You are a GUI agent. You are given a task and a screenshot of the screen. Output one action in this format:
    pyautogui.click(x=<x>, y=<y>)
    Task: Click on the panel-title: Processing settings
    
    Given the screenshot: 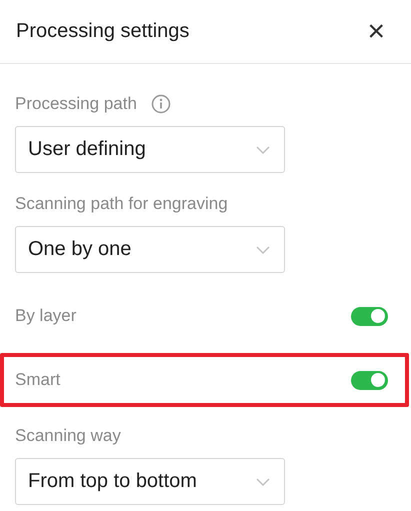 What is the action you would take?
    pyautogui.click(x=103, y=31)
    